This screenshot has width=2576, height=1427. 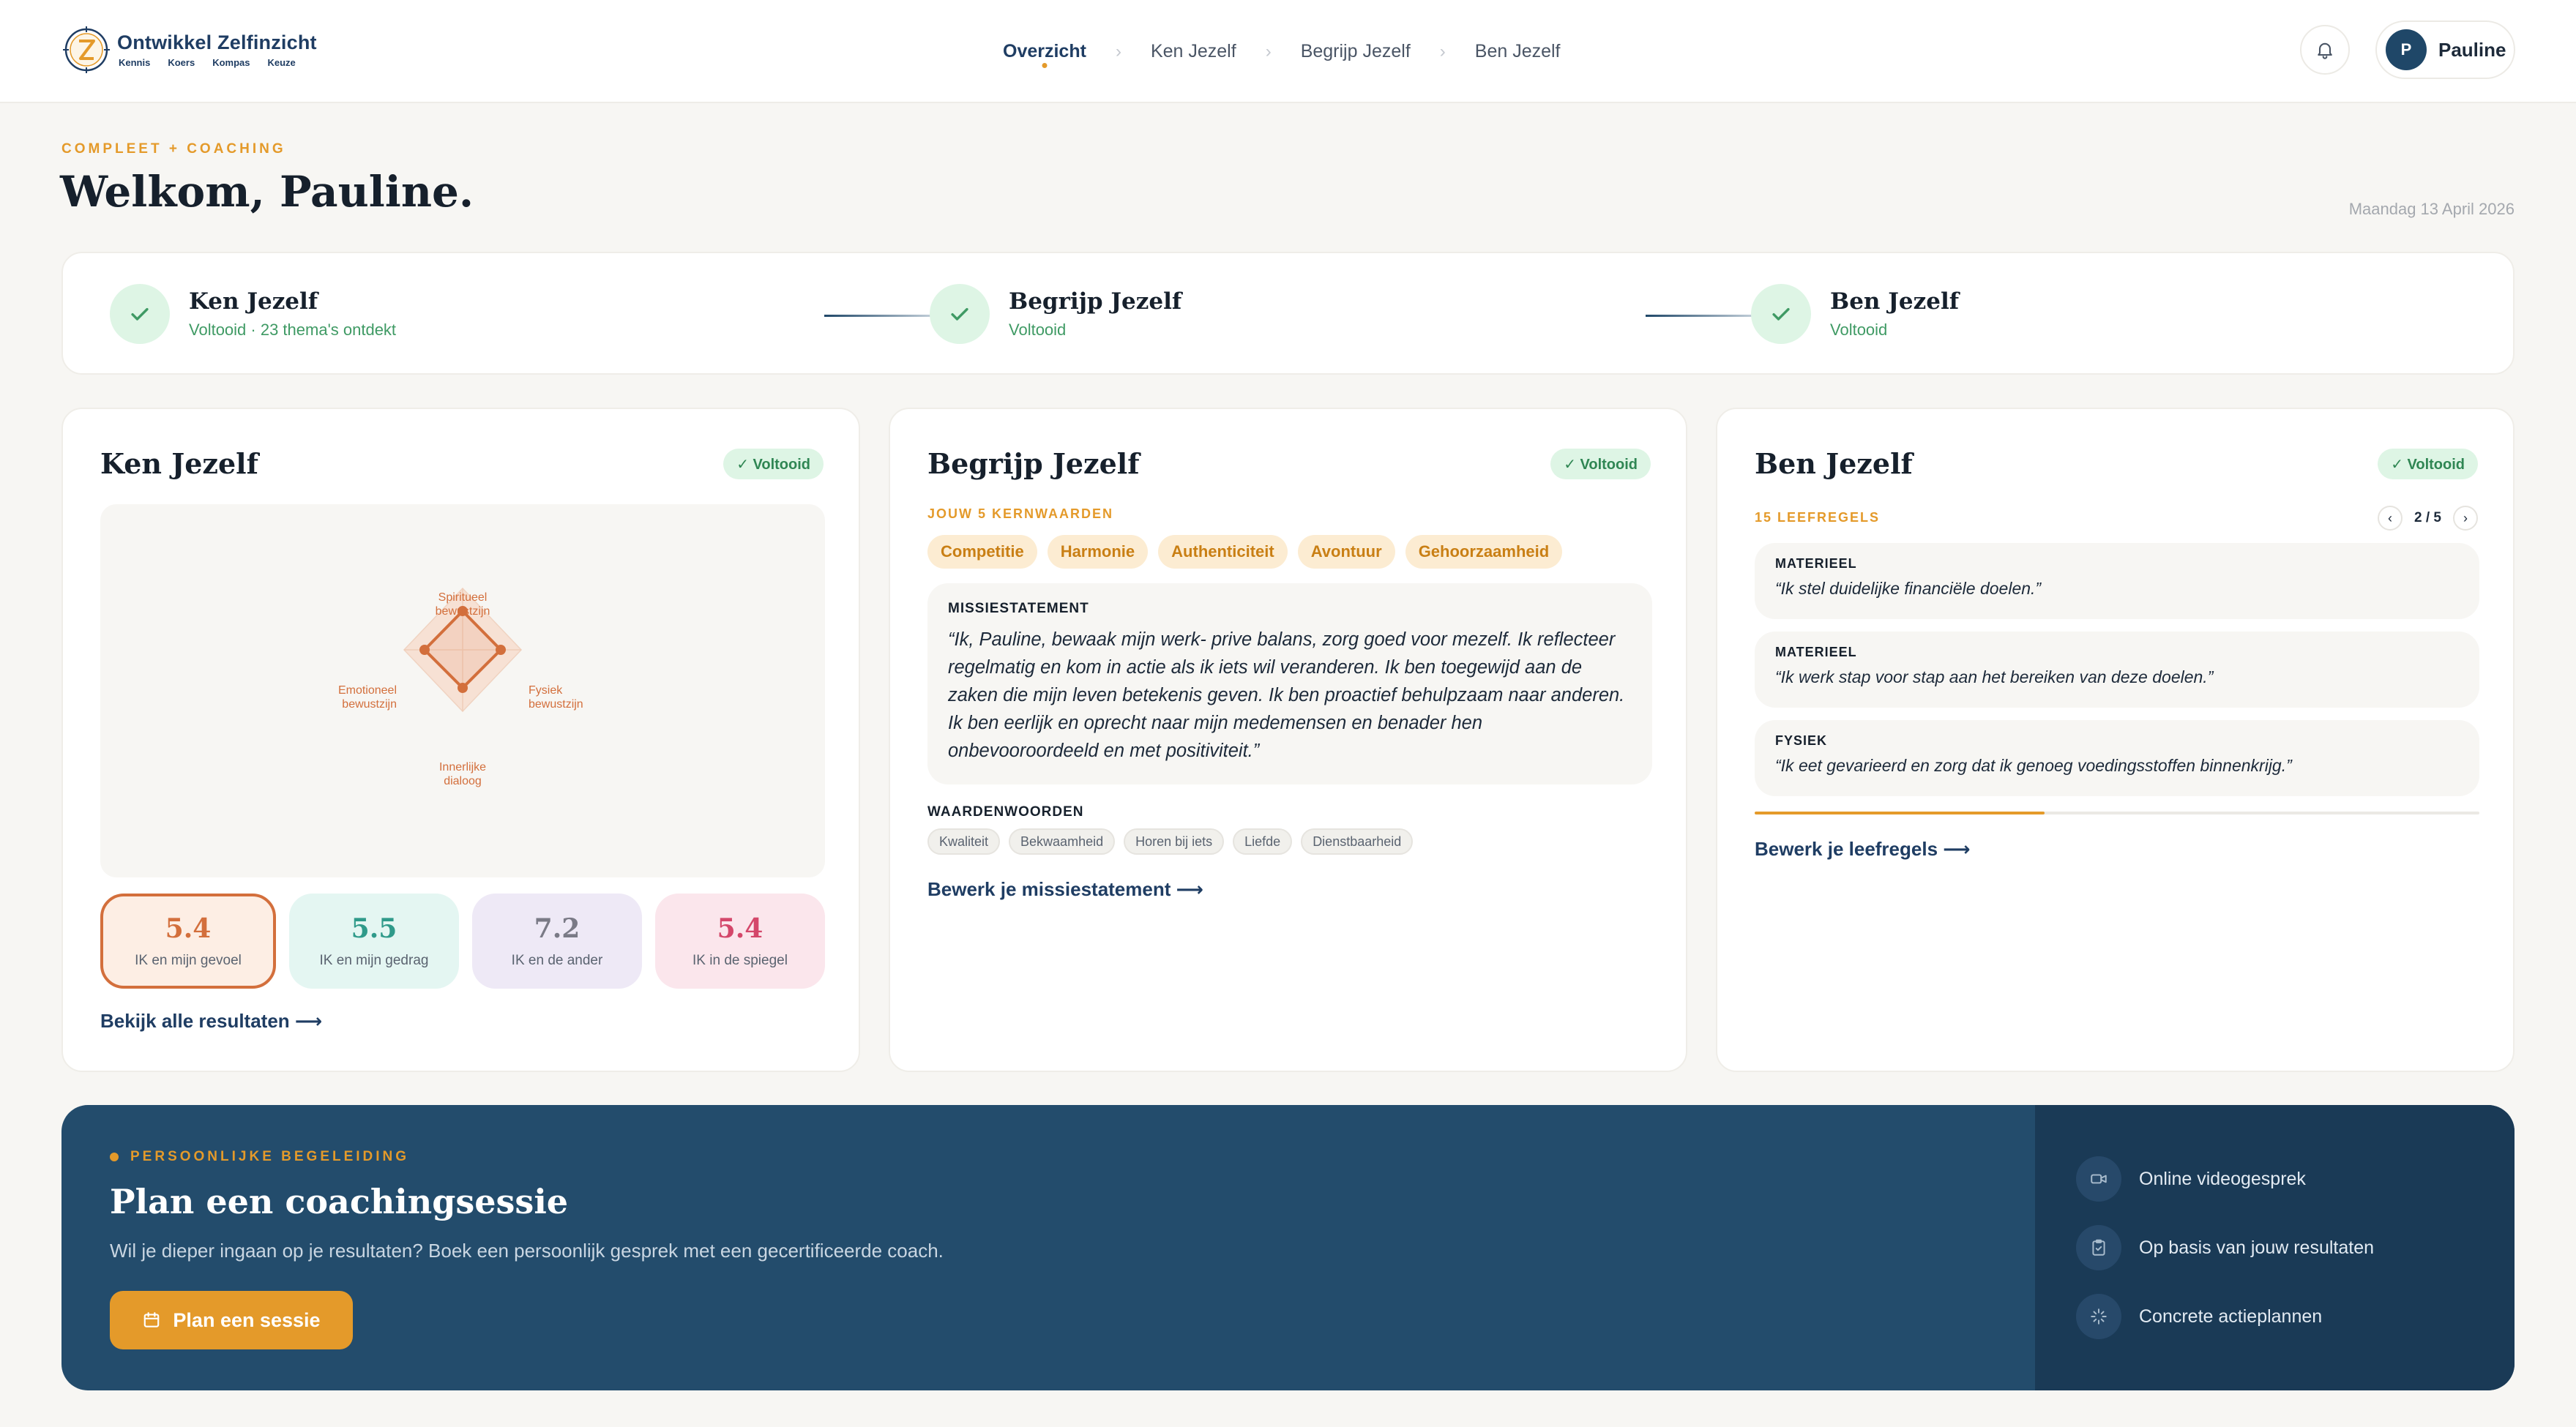 I want to click on logo-tag: Kompas, so click(x=231, y=62).